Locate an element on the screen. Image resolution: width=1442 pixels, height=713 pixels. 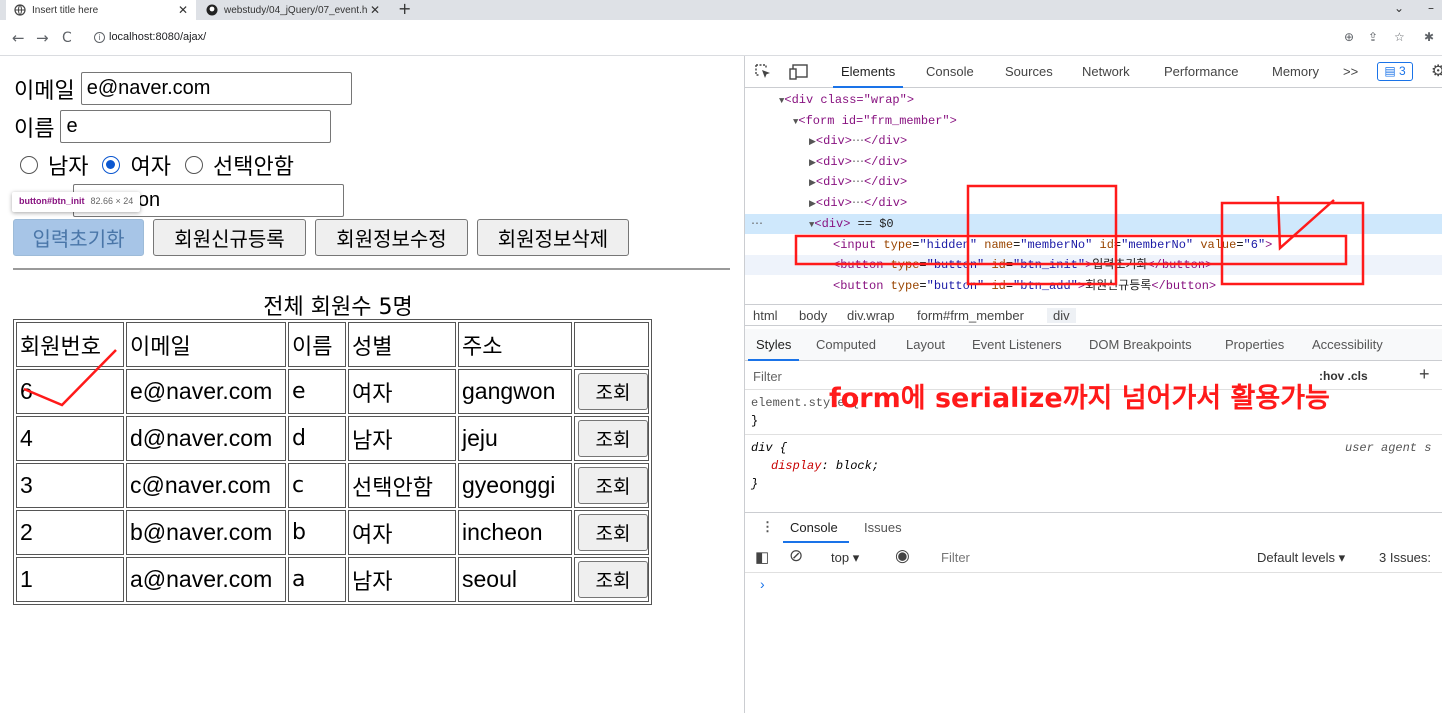
console-filter-input: Filter is located at coordinates (955, 557).